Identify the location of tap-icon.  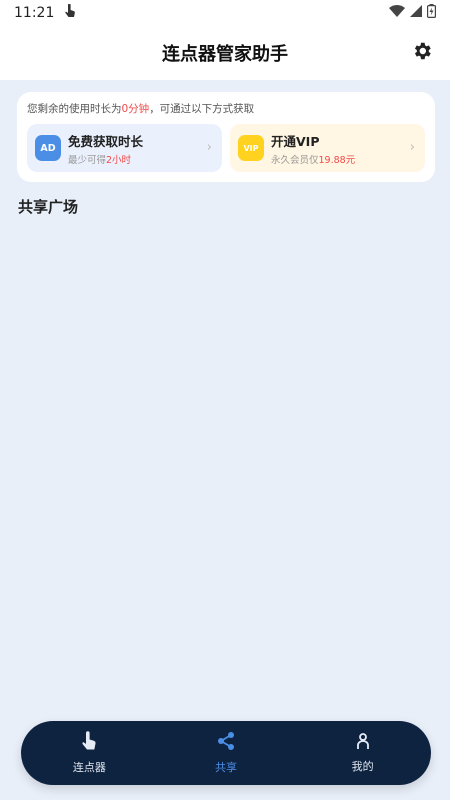
(89, 743).